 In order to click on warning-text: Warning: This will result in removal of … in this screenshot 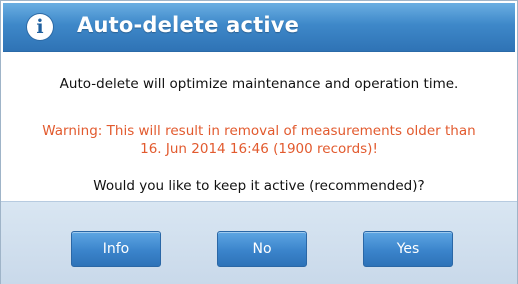, I will do `click(259, 140)`.